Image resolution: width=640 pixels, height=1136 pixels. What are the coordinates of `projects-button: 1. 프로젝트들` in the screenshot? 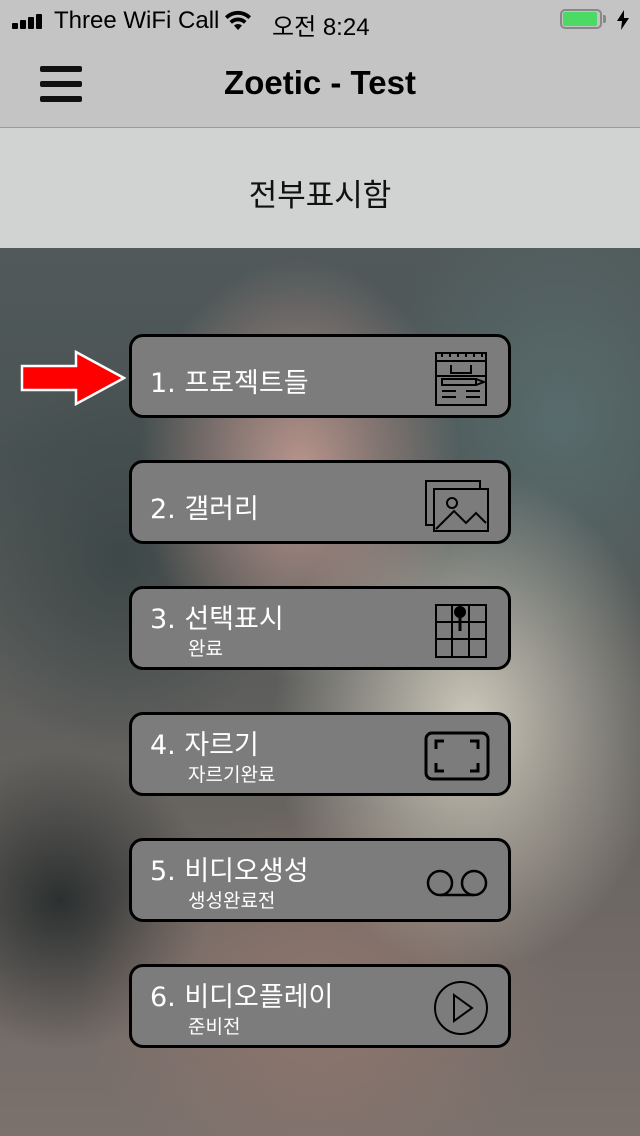 It's located at (320, 376).